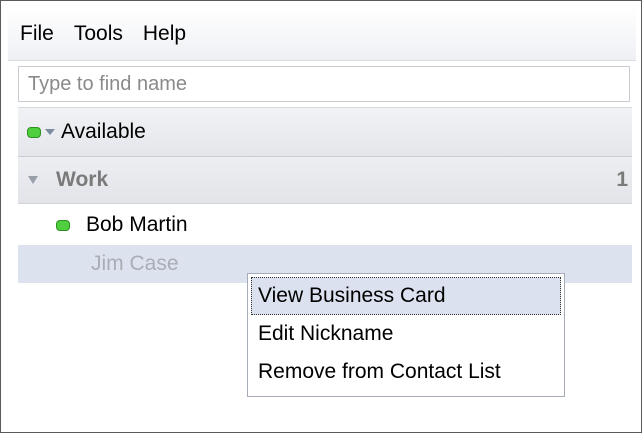 This screenshot has height=433, width=642. I want to click on presence-available-icon, so click(63, 225).